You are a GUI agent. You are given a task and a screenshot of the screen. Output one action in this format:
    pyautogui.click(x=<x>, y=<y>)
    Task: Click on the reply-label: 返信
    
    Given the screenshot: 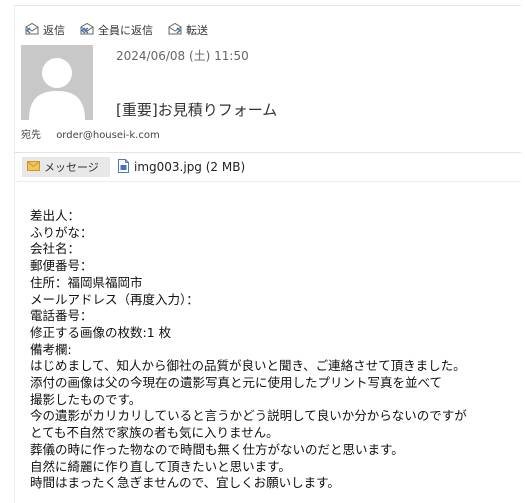 What is the action you would take?
    pyautogui.click(x=54, y=30)
    